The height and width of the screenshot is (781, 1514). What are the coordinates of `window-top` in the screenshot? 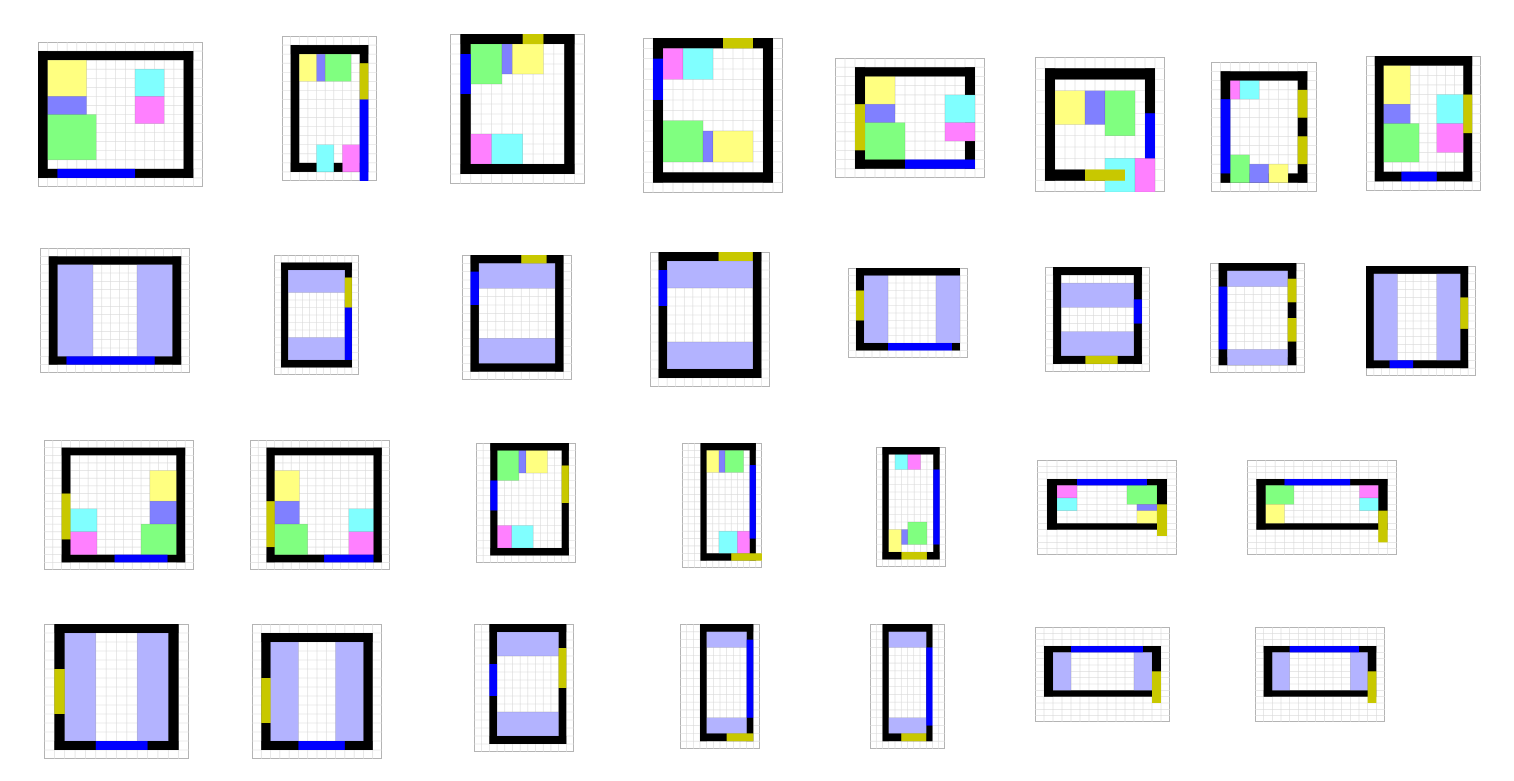 It's located at (738, 43).